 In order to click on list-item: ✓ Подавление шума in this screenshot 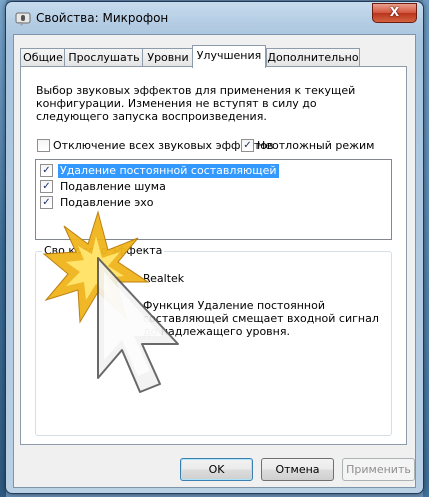, I will do `click(213, 187)`.